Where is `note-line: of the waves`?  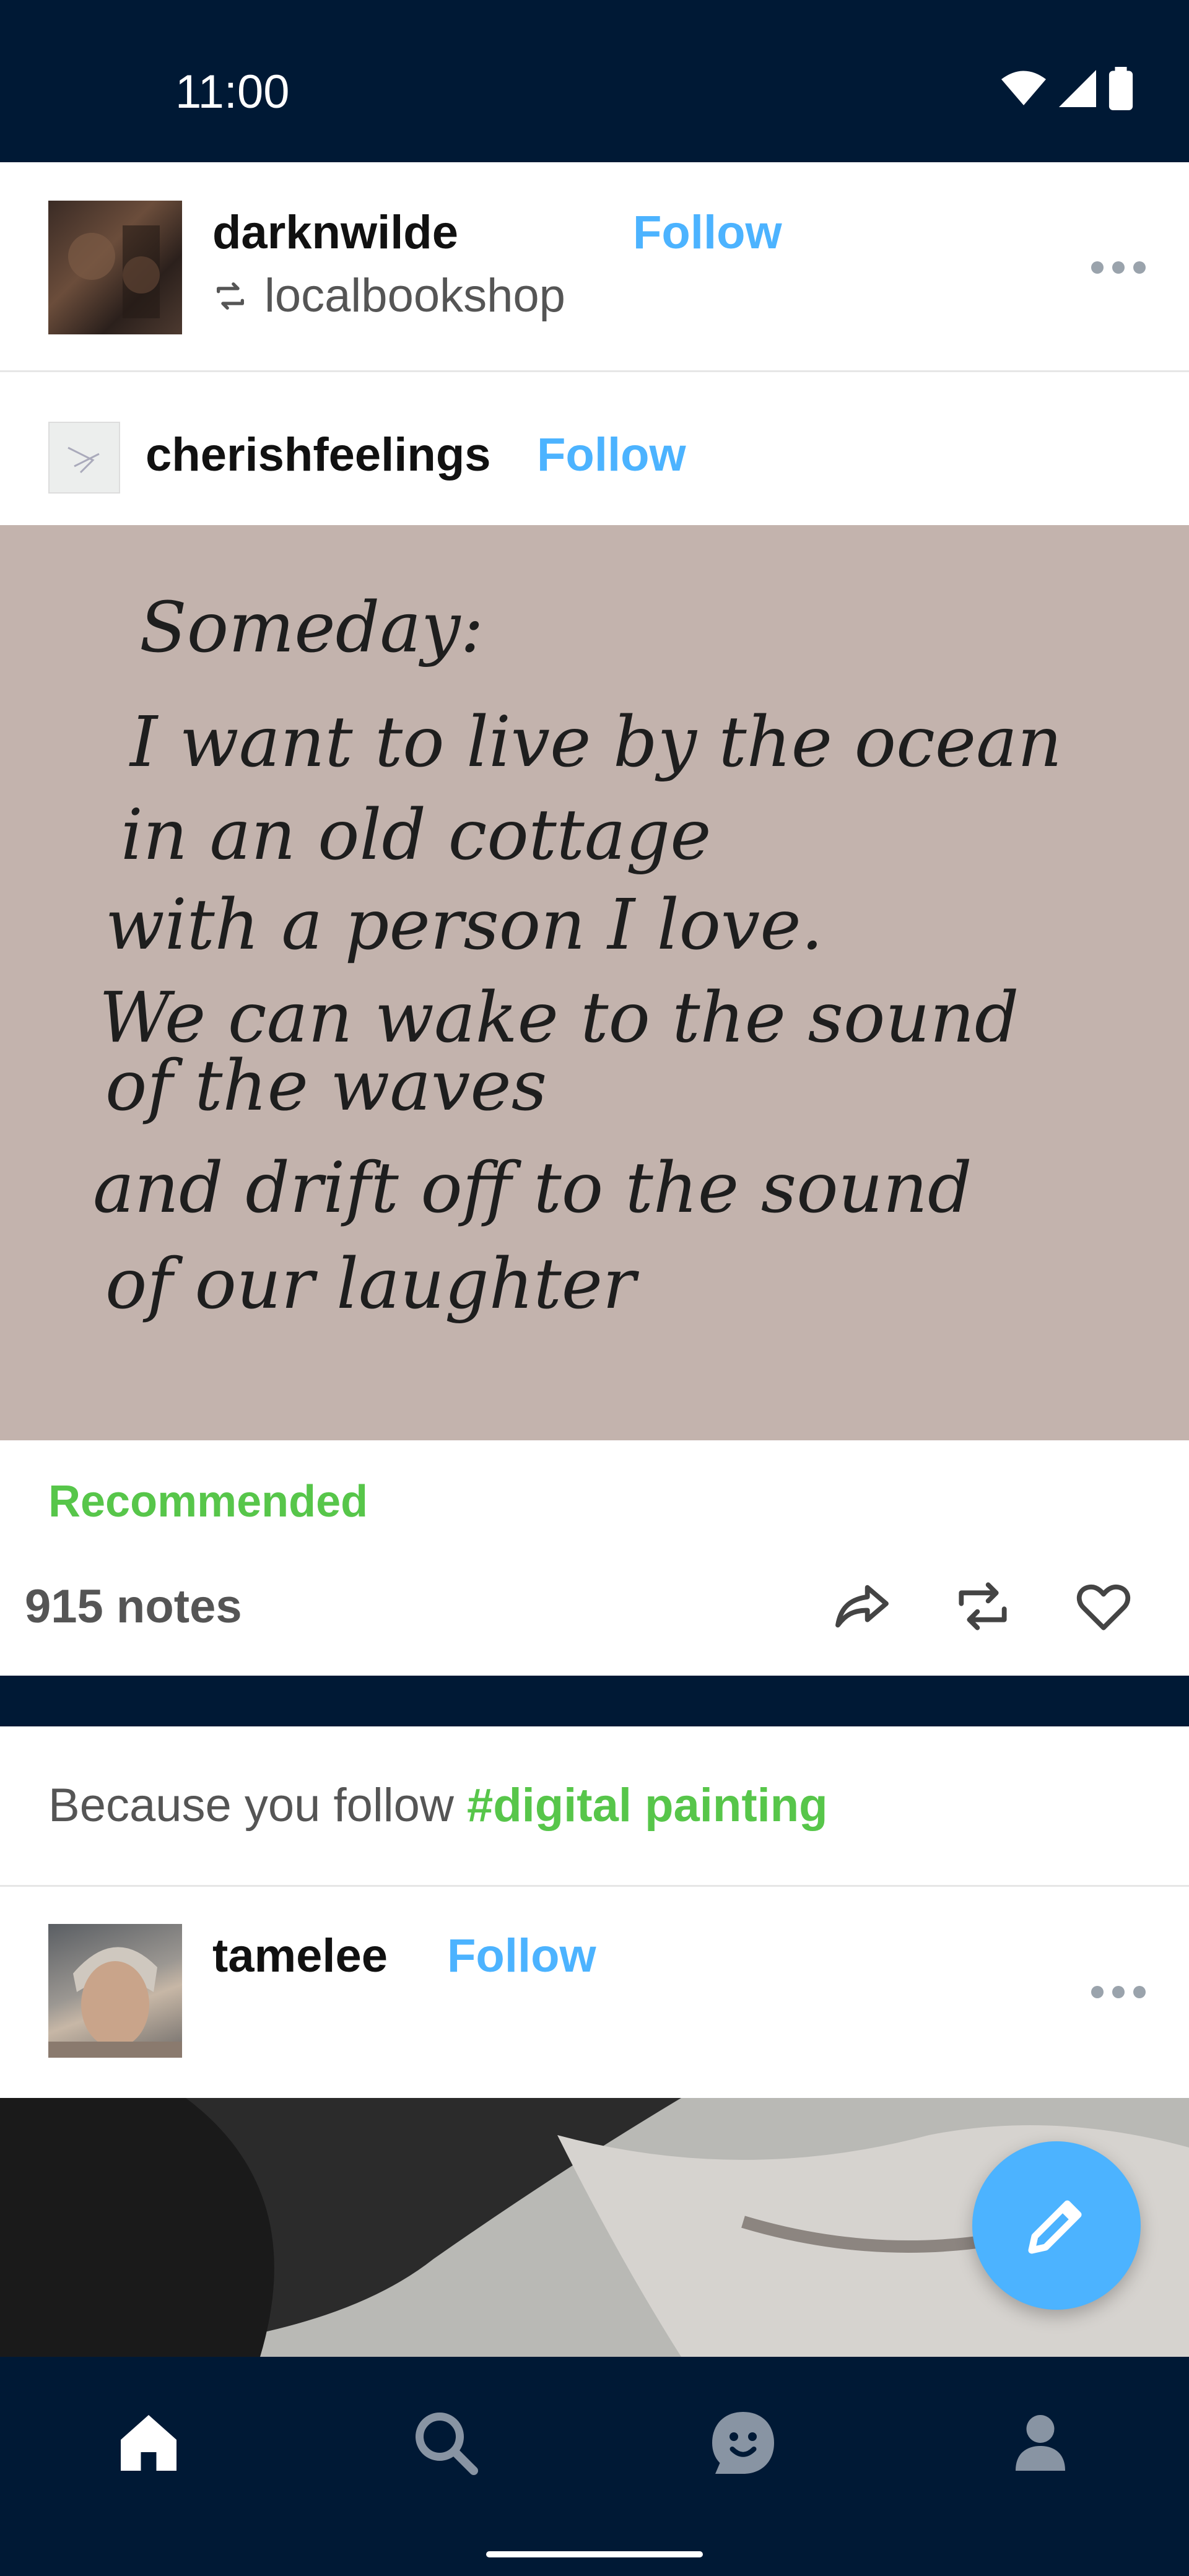
note-line: of the waves is located at coordinates (326, 1086).